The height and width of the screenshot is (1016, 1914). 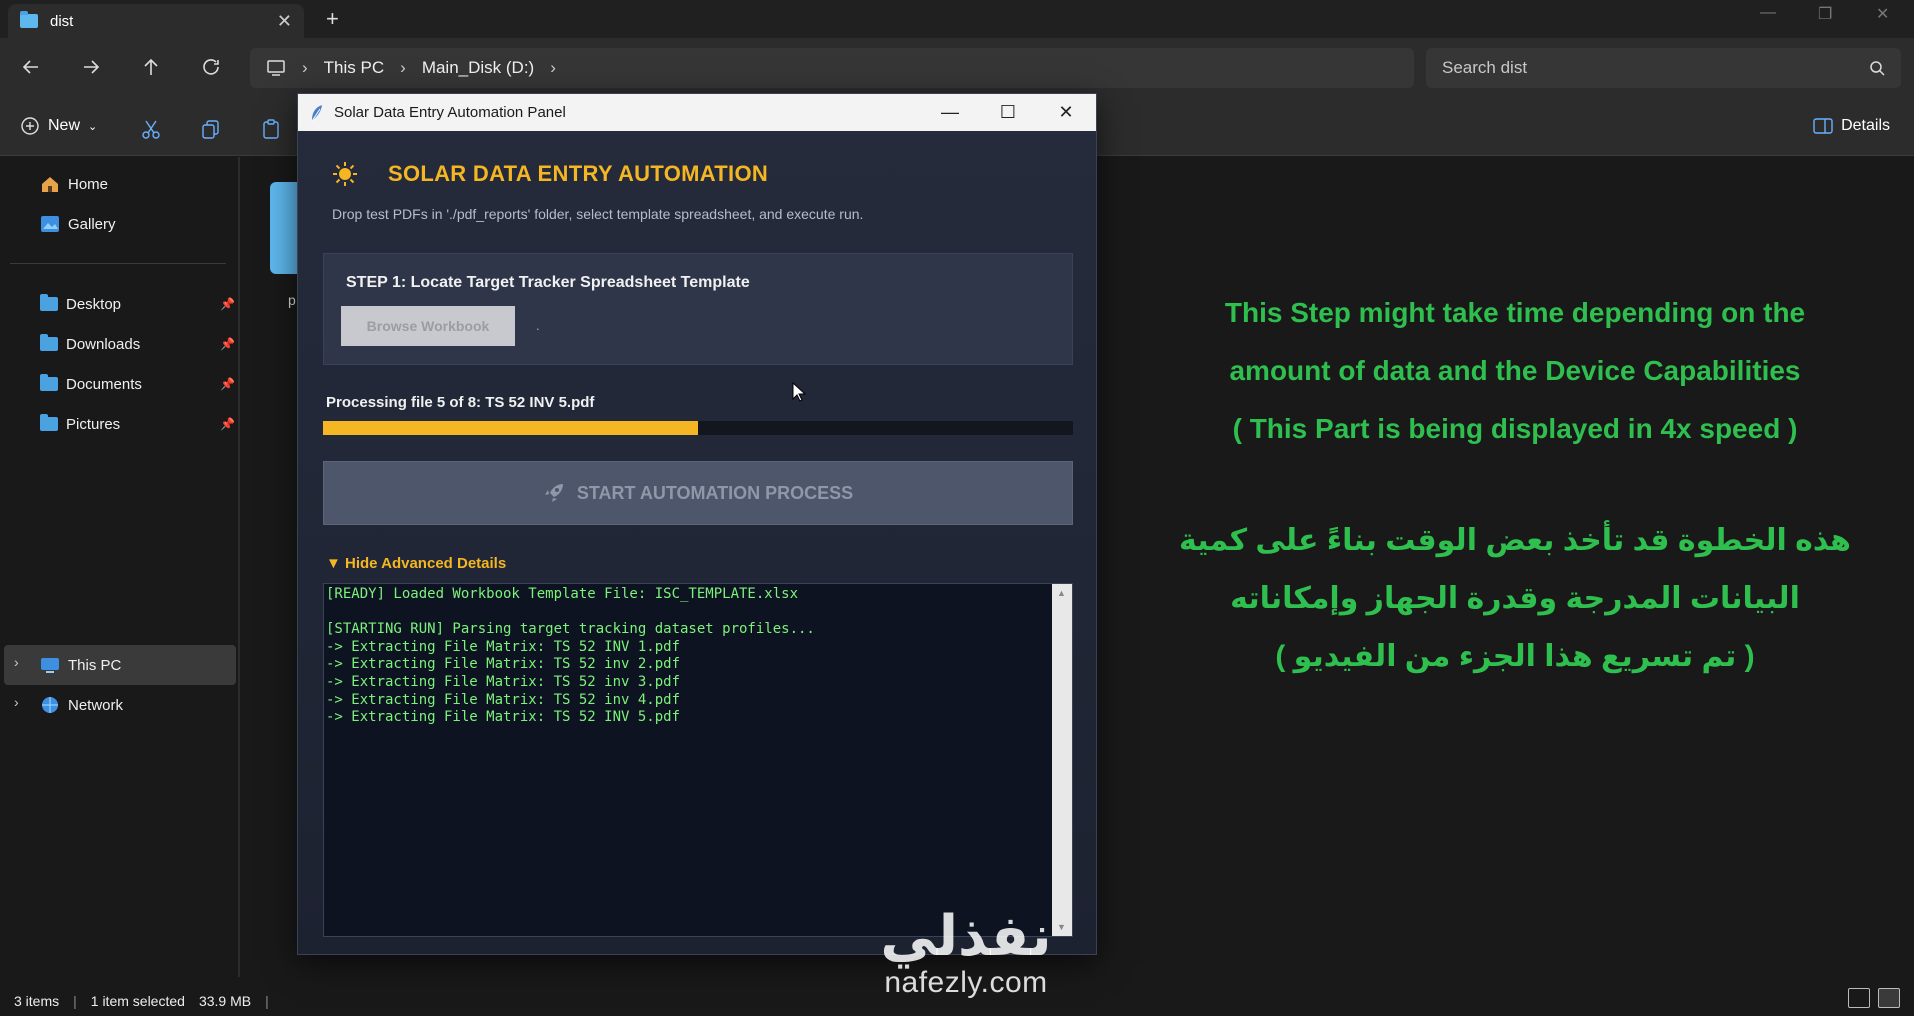 I want to click on status-selected: 1 item selected, so click(x=137, y=1001).